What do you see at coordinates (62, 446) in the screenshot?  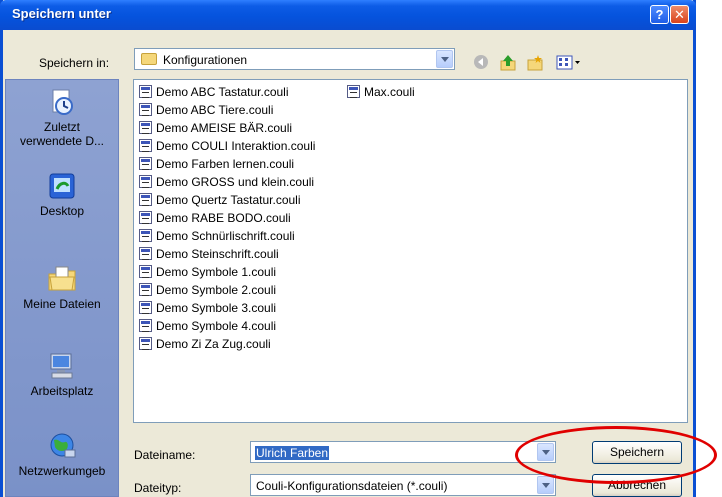 I see `network-icon` at bounding box center [62, 446].